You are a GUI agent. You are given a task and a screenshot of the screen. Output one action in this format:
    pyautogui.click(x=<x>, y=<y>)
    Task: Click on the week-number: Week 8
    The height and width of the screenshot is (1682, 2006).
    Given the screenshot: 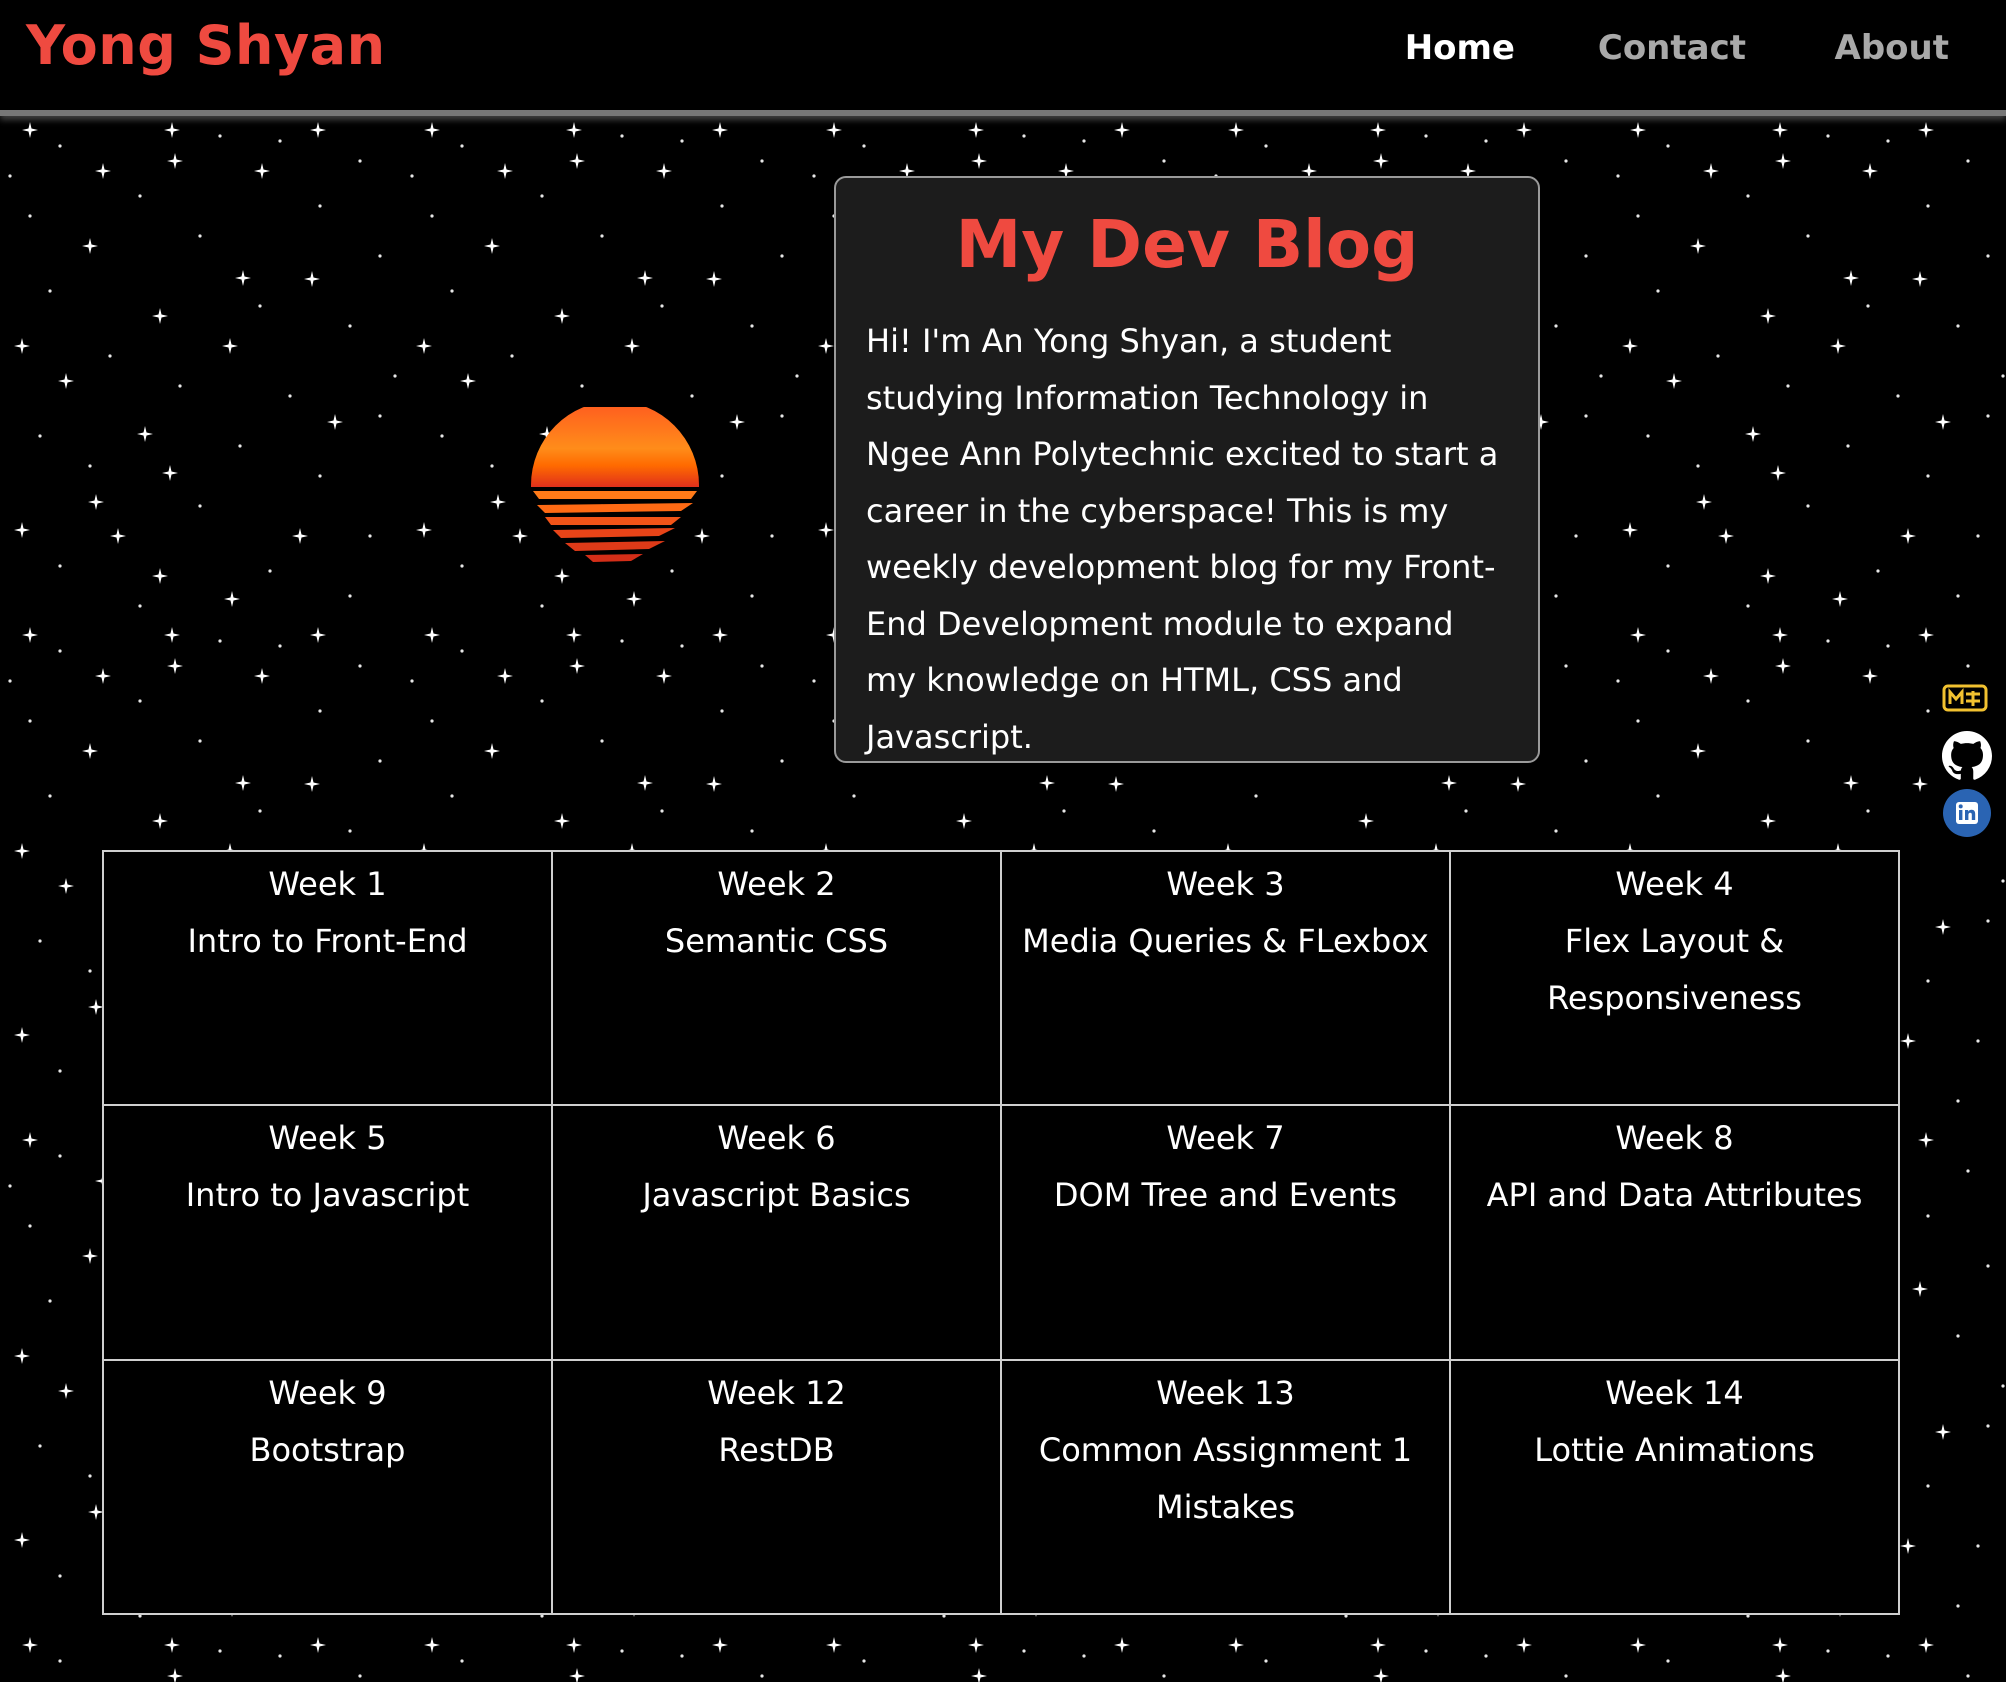 What is the action you would take?
    pyautogui.click(x=1674, y=1138)
    